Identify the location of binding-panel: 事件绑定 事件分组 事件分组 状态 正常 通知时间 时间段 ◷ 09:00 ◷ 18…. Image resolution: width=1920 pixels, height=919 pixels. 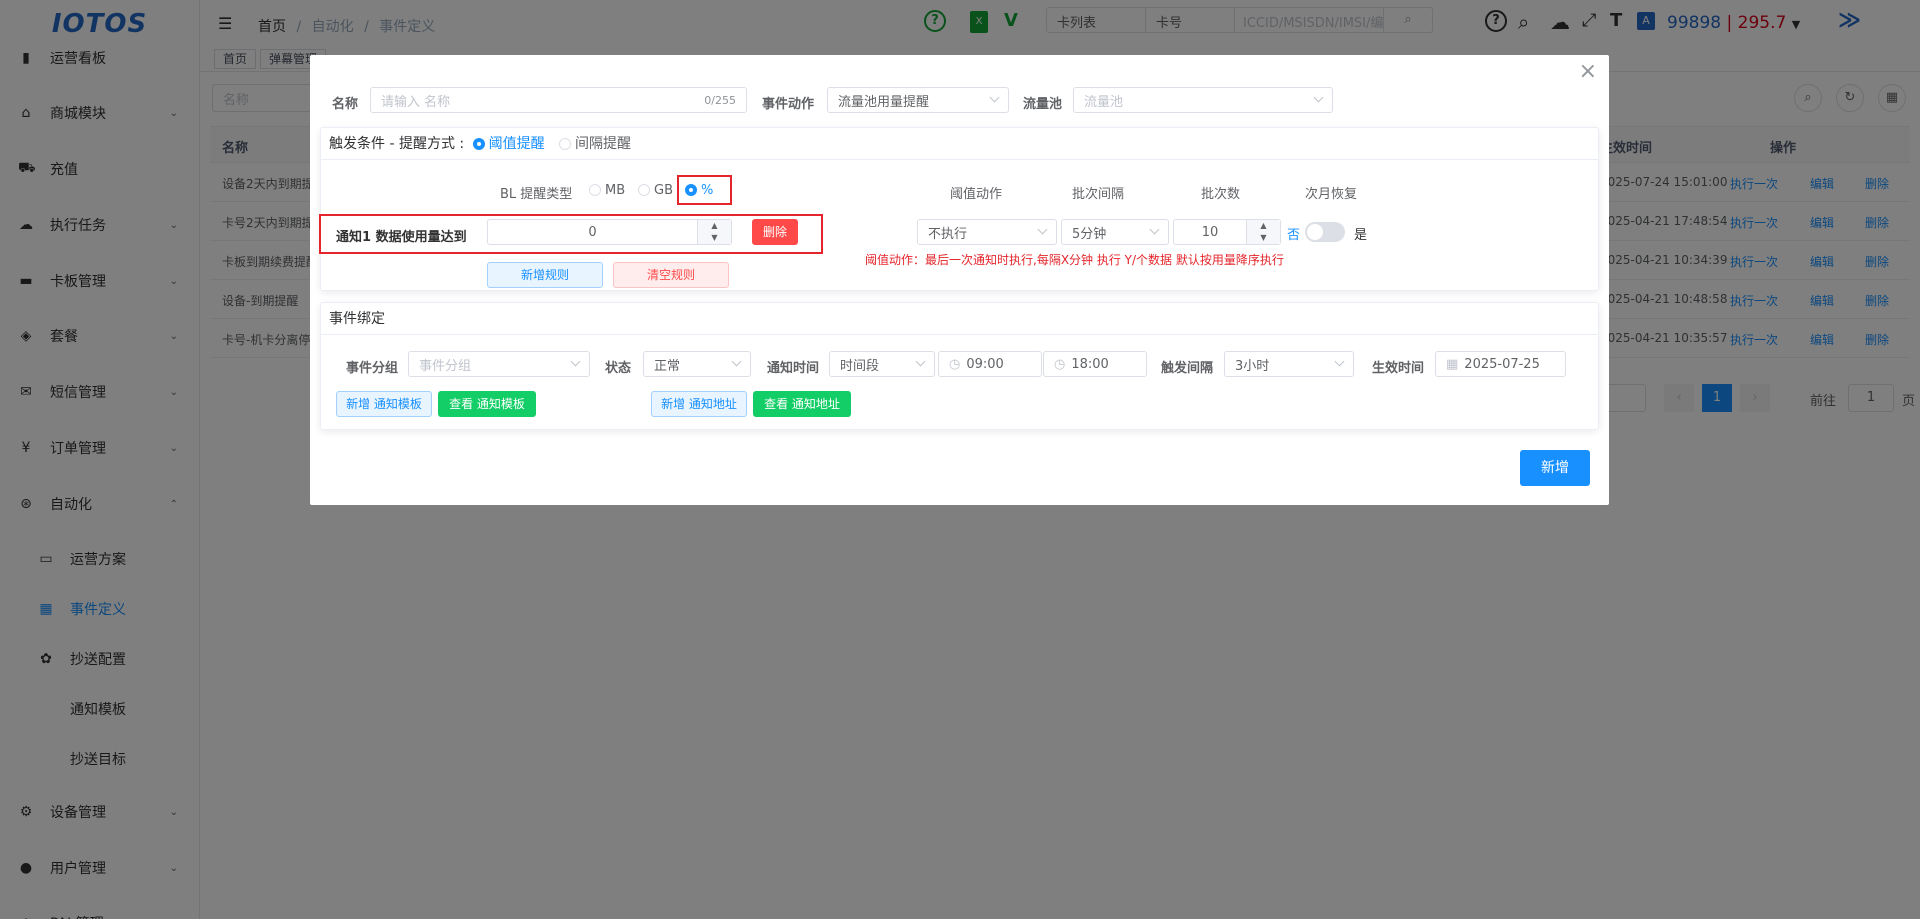
(959, 366).